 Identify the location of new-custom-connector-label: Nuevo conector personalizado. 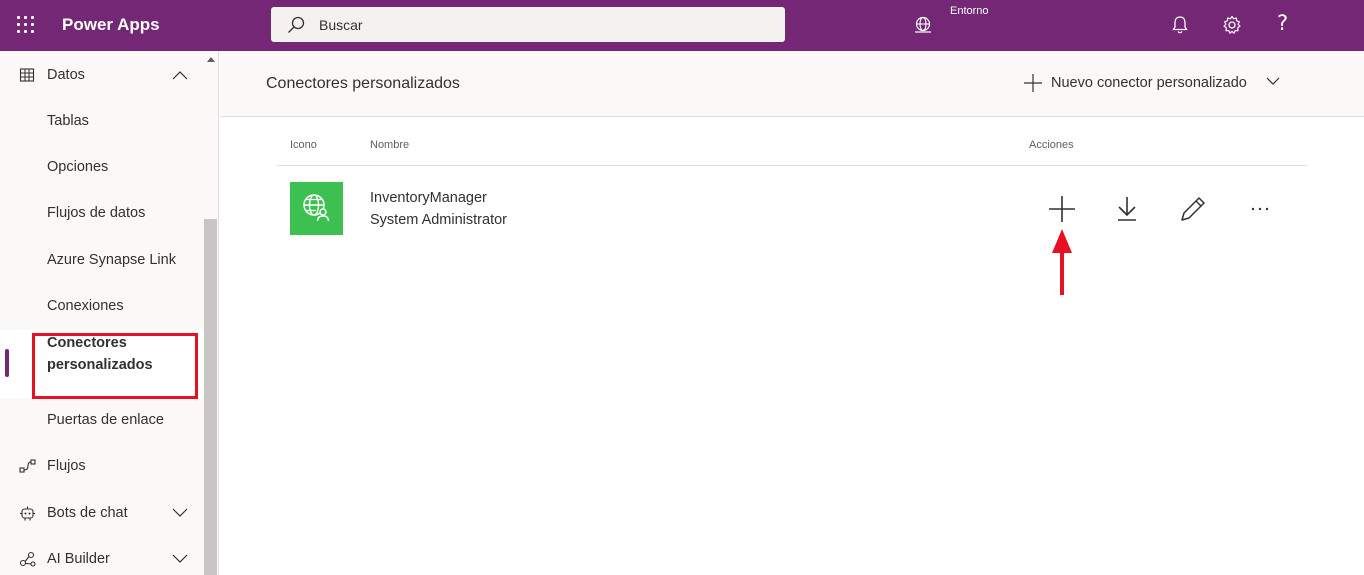
(1149, 83).